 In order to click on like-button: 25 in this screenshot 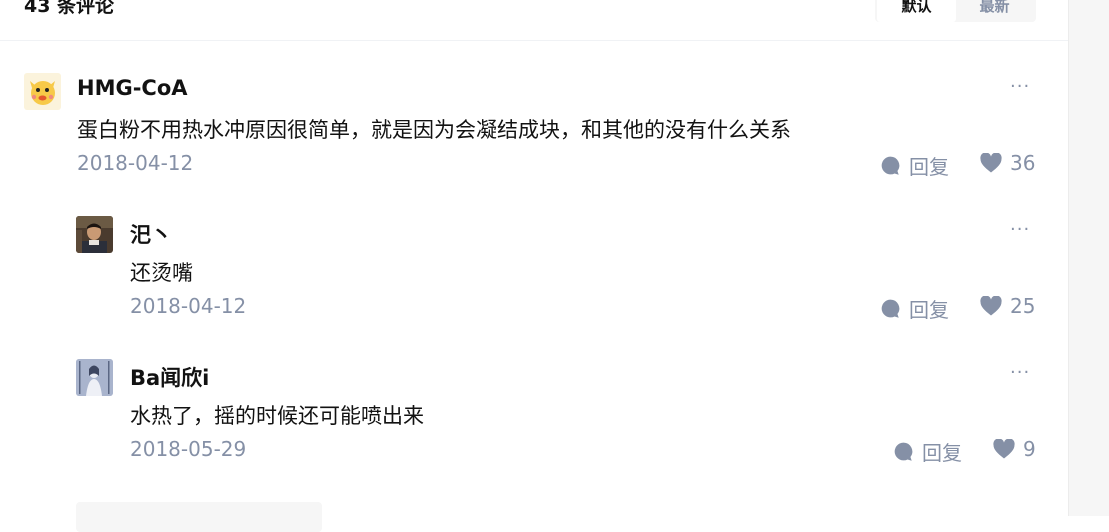, I will do `click(1007, 306)`.